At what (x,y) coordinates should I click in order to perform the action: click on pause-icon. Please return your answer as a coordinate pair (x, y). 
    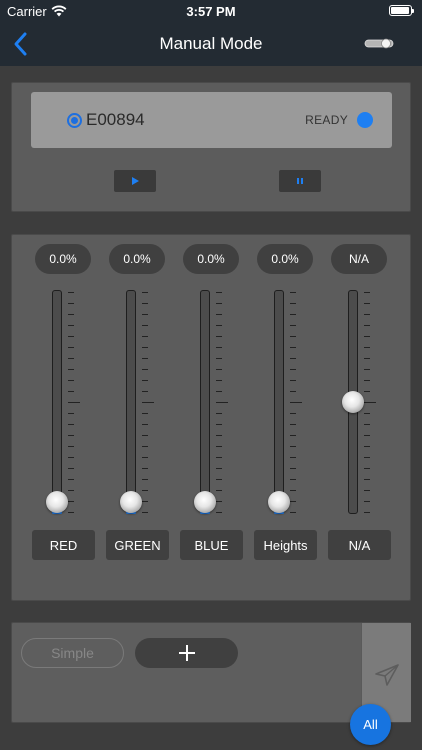
    Looking at the image, I should click on (300, 181).